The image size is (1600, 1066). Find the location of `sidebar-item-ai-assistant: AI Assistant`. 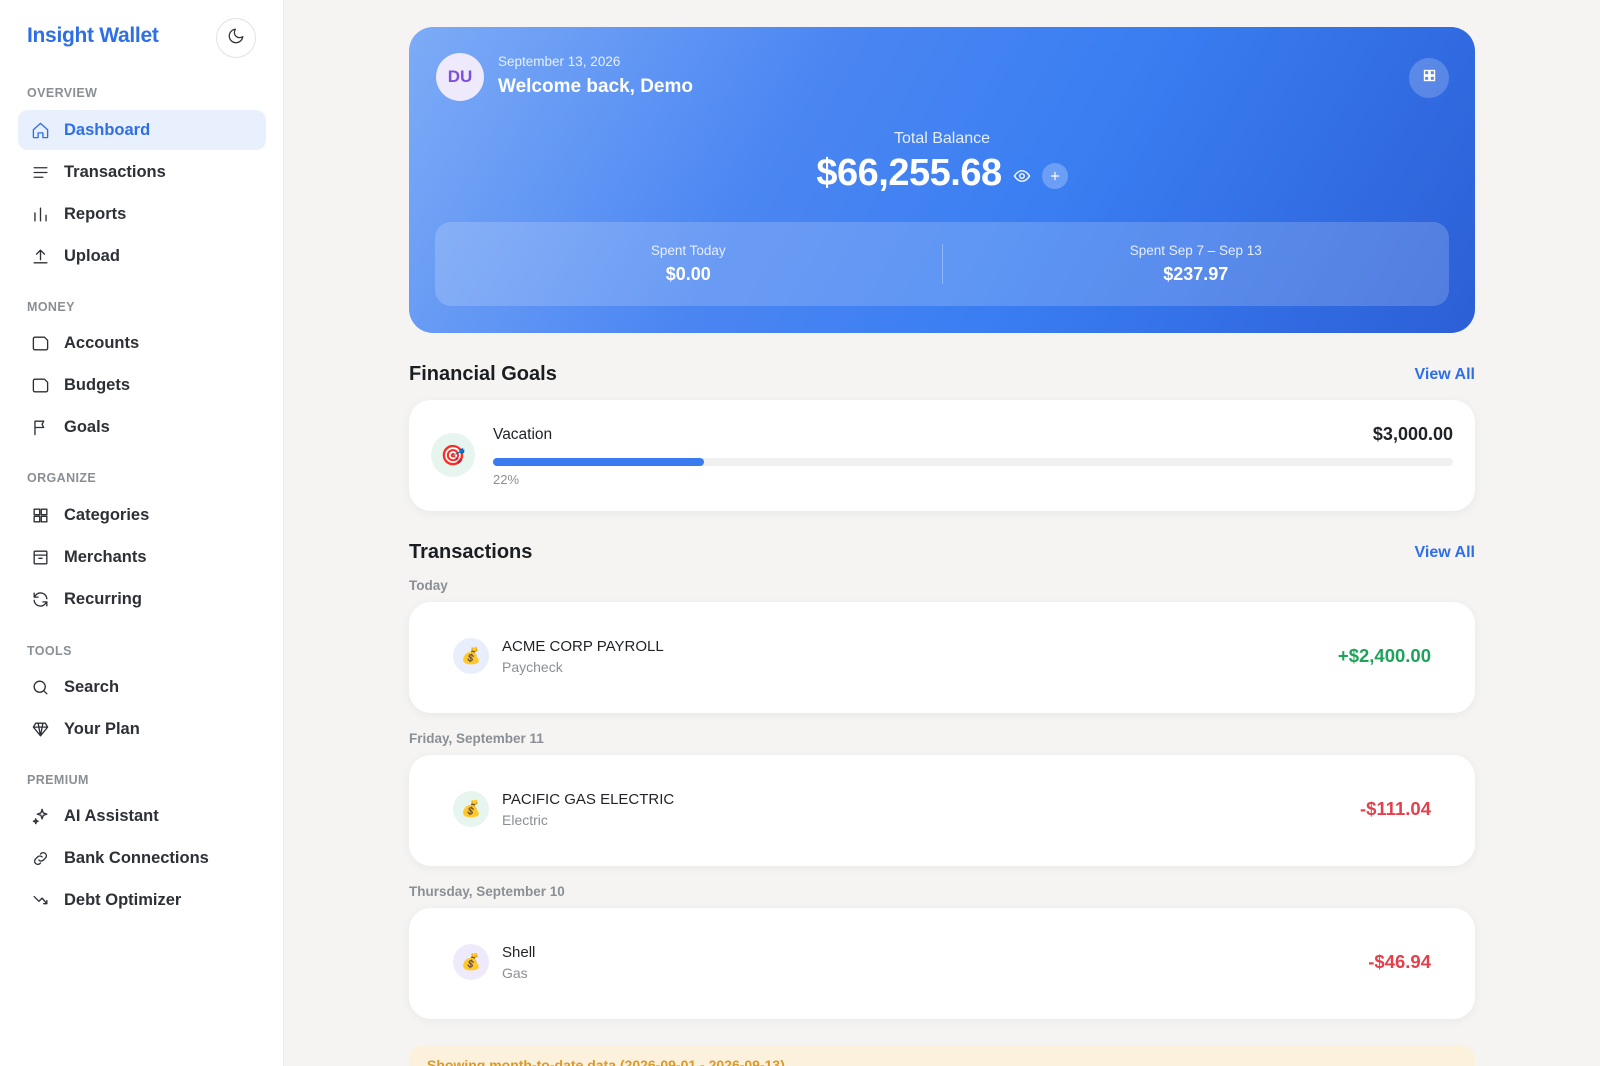

sidebar-item-ai-assistant: AI Assistant is located at coordinates (142, 816).